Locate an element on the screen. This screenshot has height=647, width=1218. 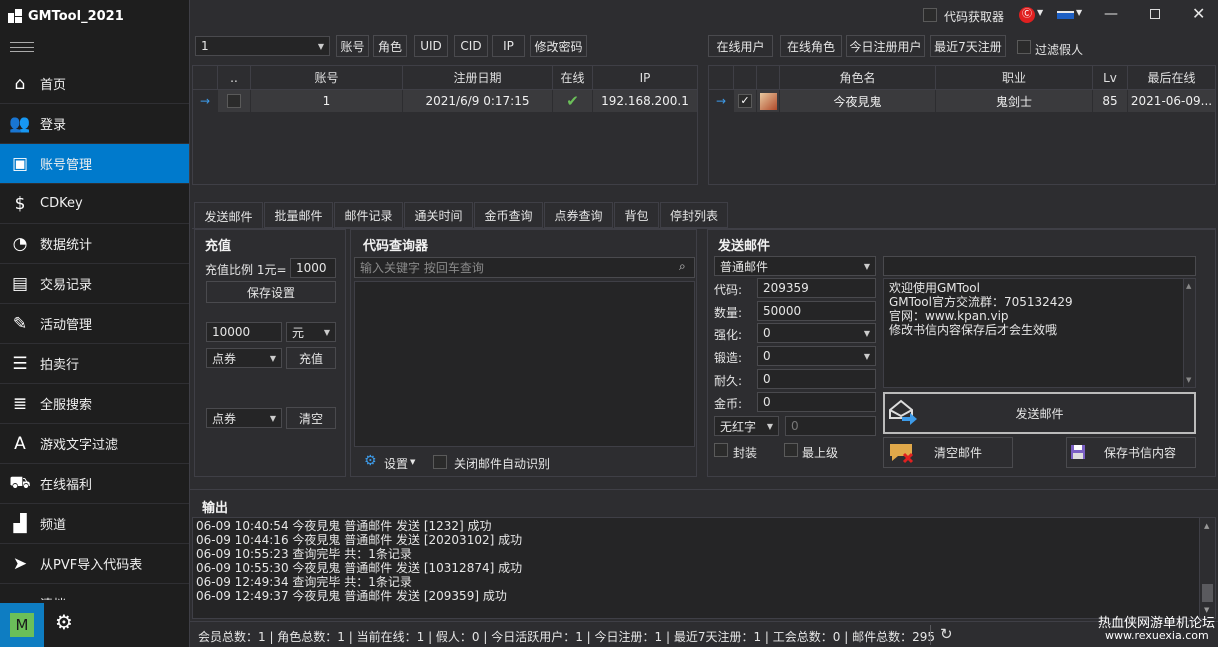
hamburger-menu-icon is located at coordinates (22, 47).